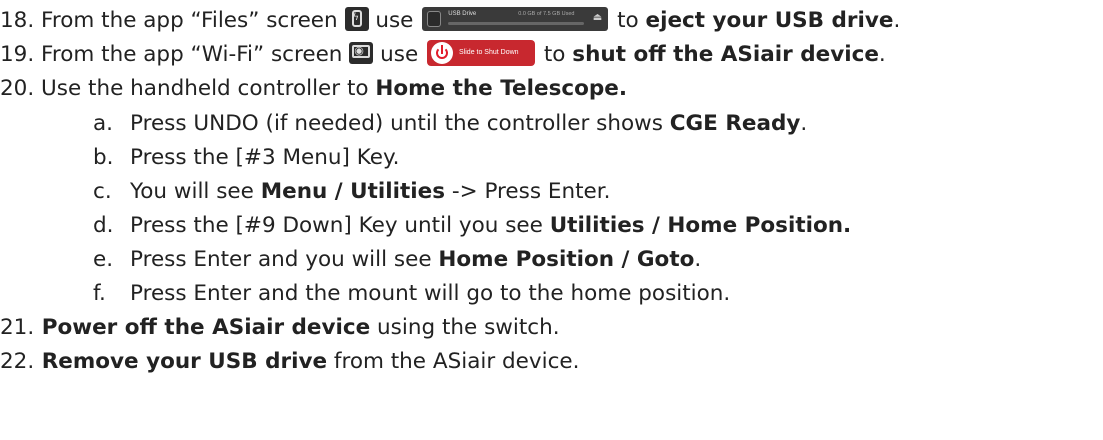 The height and width of the screenshot is (440, 1103). What do you see at coordinates (265, 157) in the screenshot?
I see `substep-text: Press the [#3 Menu] Key.` at bounding box center [265, 157].